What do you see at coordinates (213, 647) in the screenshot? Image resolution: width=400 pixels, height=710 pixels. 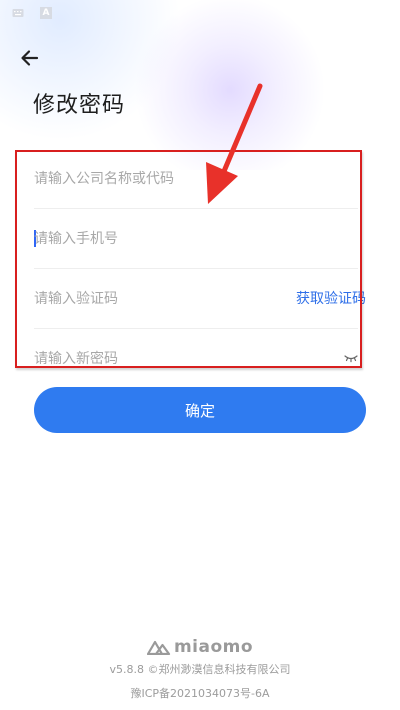 I see `brand-name: miaomo` at bounding box center [213, 647].